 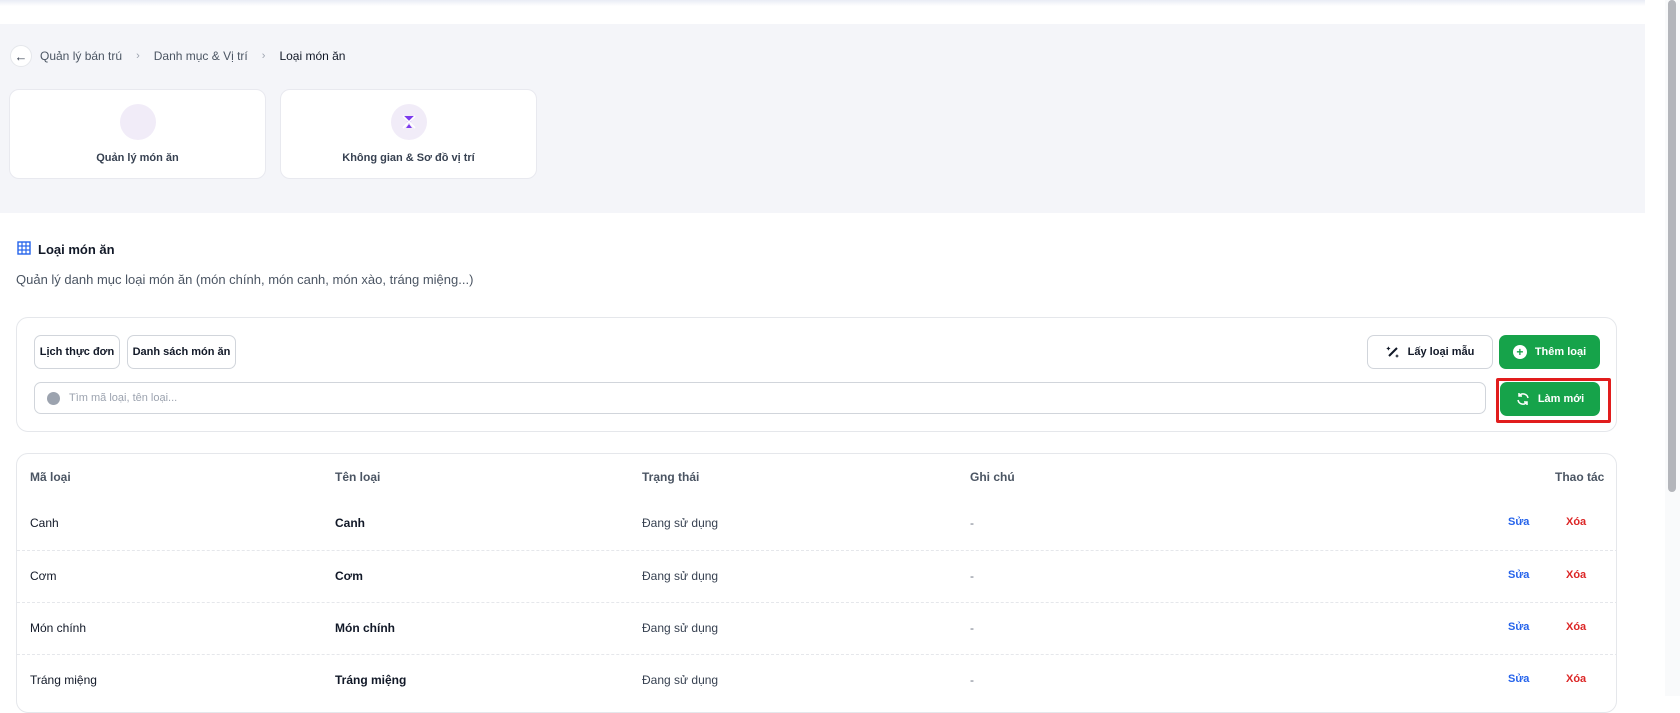 I want to click on cell-code: Cơm, so click(x=43, y=576).